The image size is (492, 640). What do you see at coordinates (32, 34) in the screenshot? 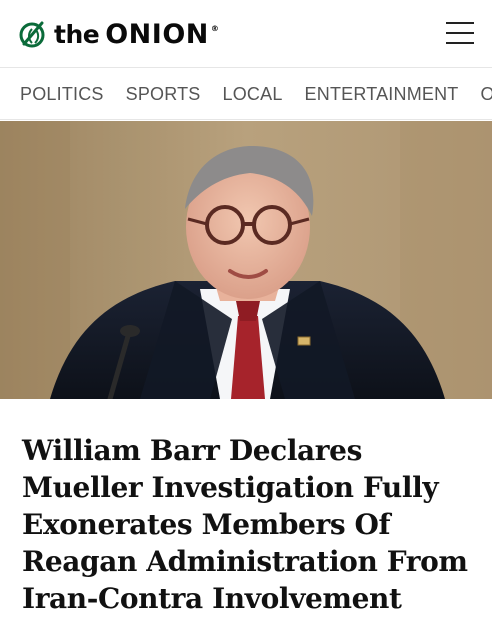
I see `onion-logo-icon` at bounding box center [32, 34].